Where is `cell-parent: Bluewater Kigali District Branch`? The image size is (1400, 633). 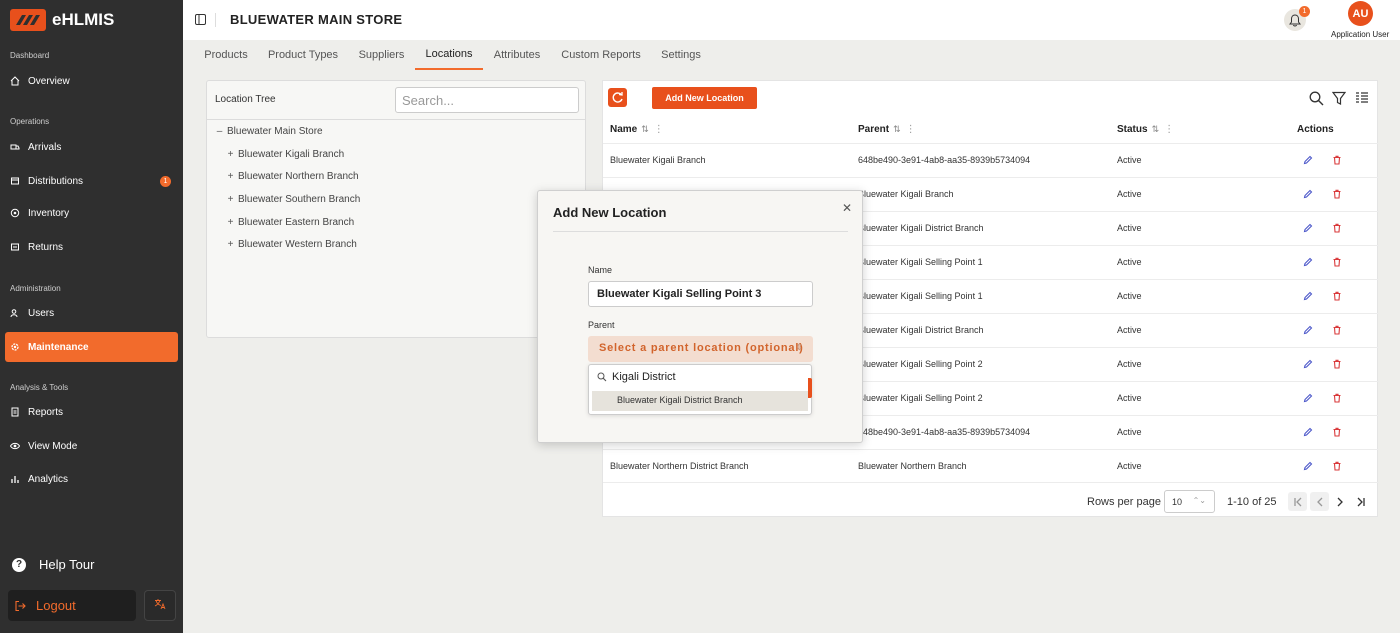
cell-parent: Bluewater Kigali District Branch is located at coordinates (921, 228).